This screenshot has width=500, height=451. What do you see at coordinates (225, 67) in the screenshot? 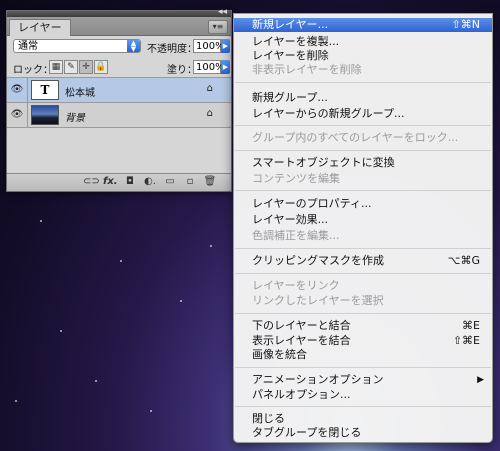
I see `fill-dropdown-icon: ▶` at bounding box center [225, 67].